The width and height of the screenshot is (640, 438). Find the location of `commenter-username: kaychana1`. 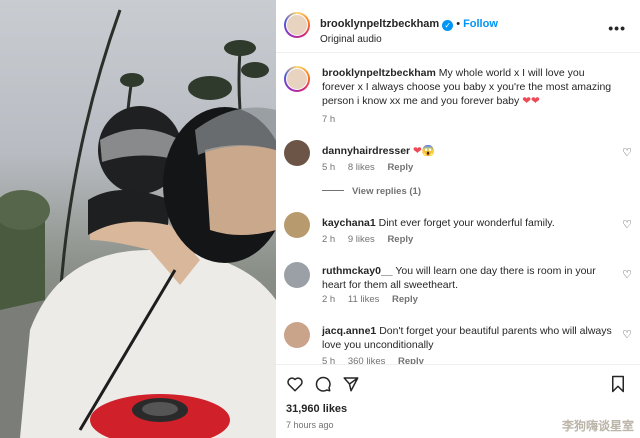

commenter-username: kaychana1 is located at coordinates (349, 223).